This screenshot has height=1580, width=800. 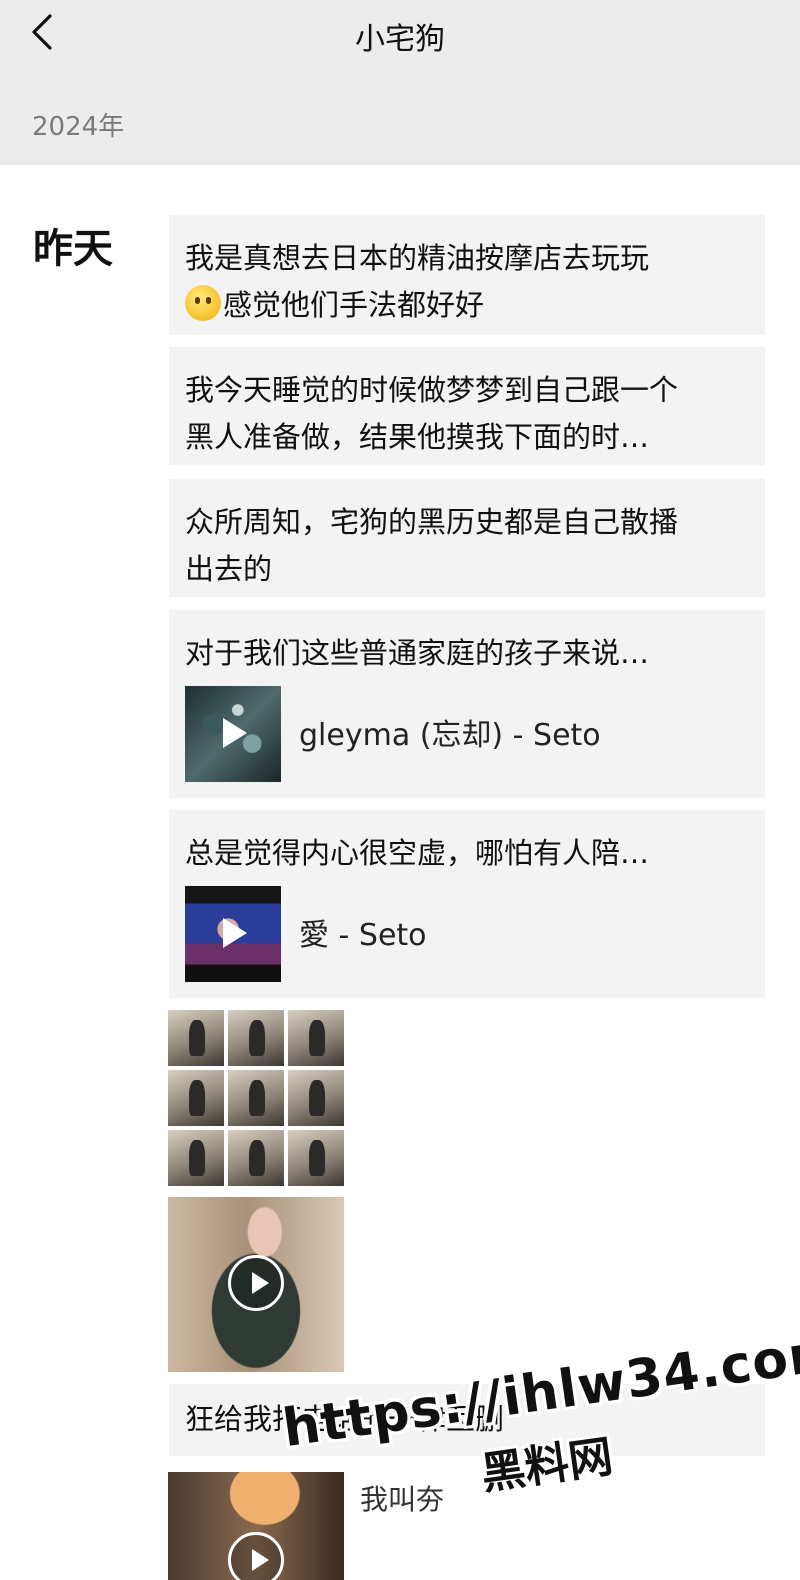 I want to click on moment-post: 众所周知，宅狗的黑历史都是自己散播 出去的, so click(x=467, y=538).